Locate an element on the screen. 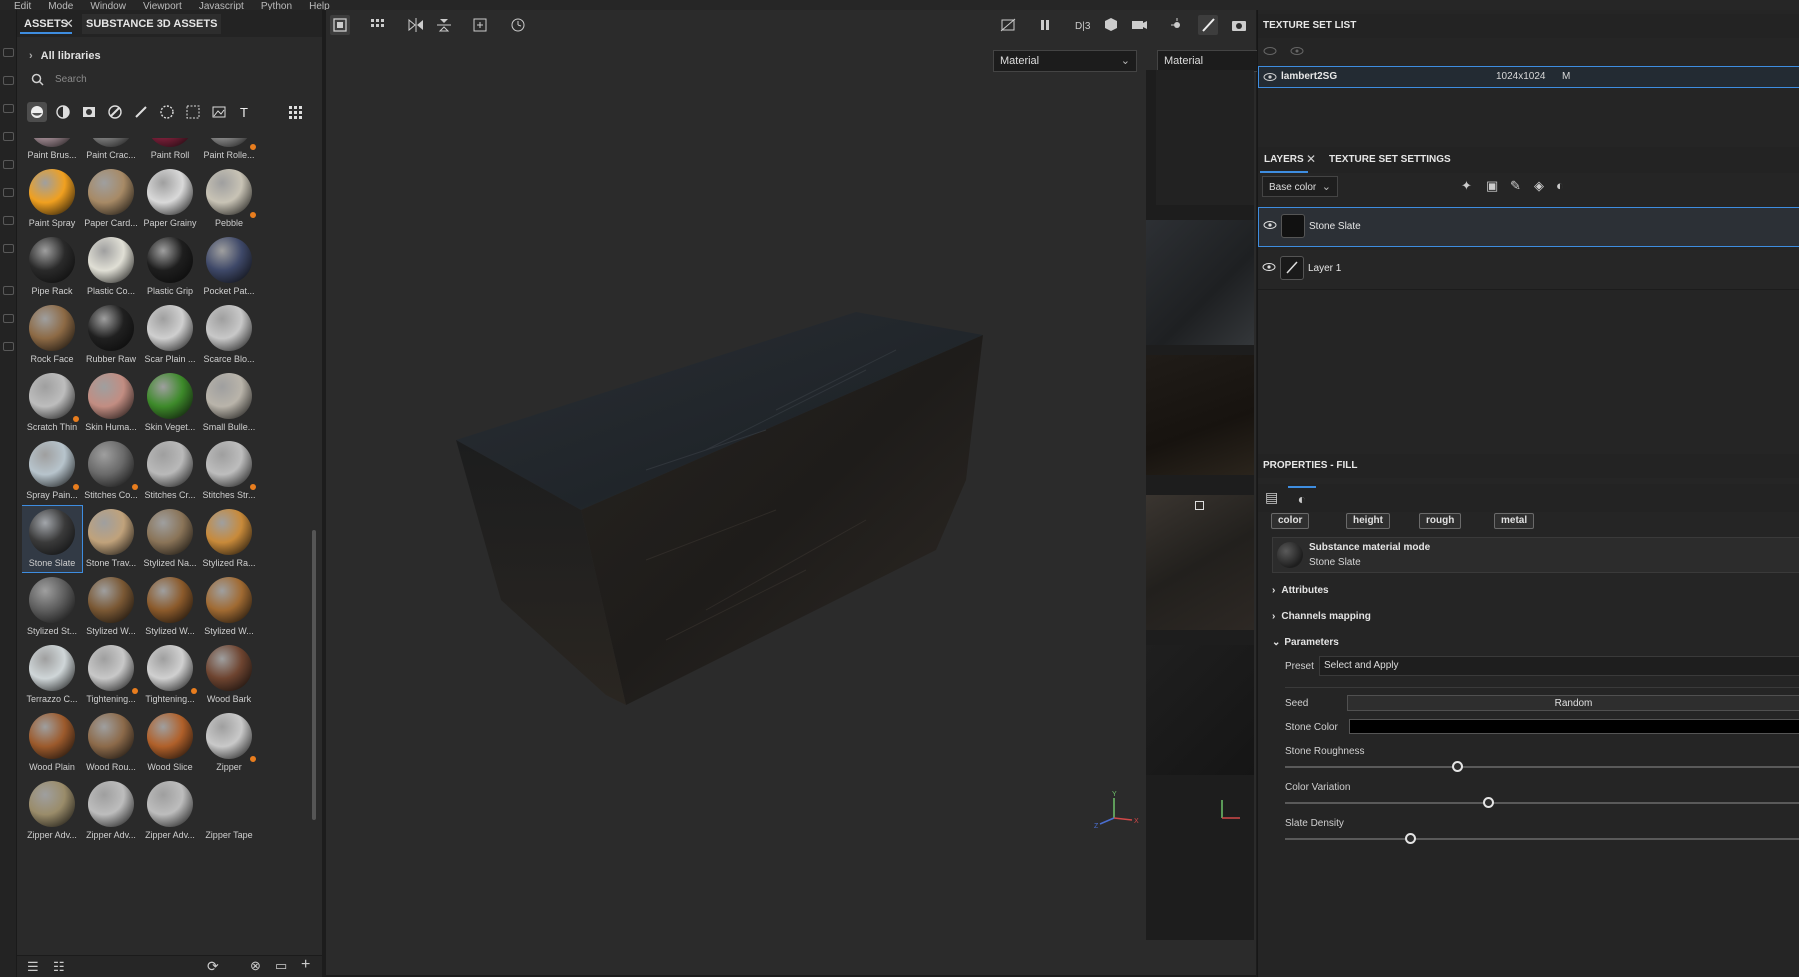 This screenshot has width=1799, height=977. add-mask-icon: ▣ is located at coordinates (1492, 186).